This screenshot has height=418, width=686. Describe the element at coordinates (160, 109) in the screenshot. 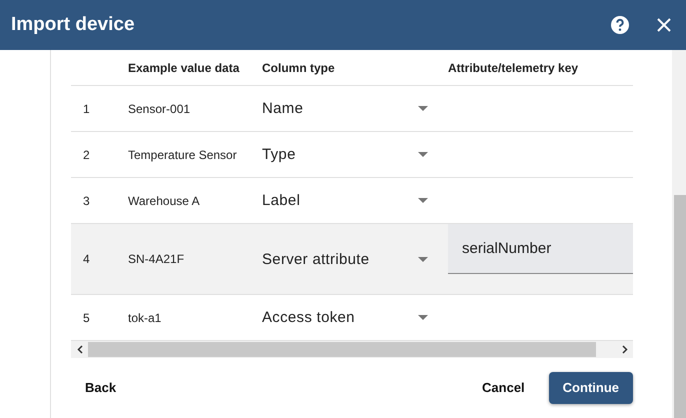

I see `table-cell-text: Sensor-001` at that location.